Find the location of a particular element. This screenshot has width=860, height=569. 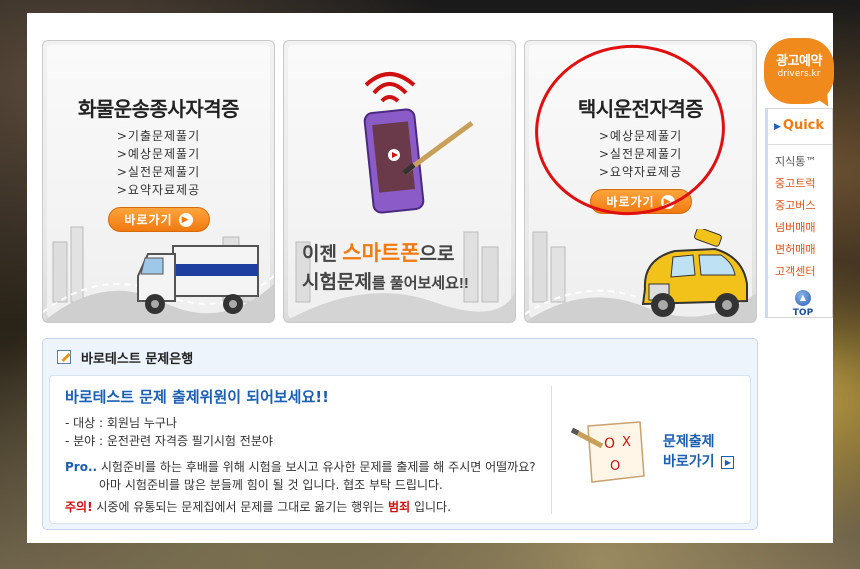

triangle-right-icon: ▶ is located at coordinates (777, 127).